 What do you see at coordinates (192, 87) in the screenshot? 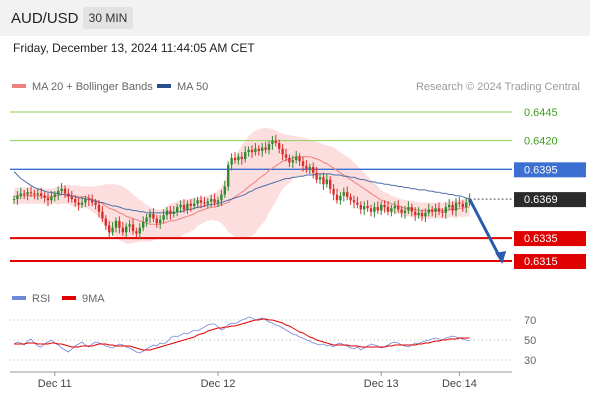
I see `legend-label: MA 50` at bounding box center [192, 87].